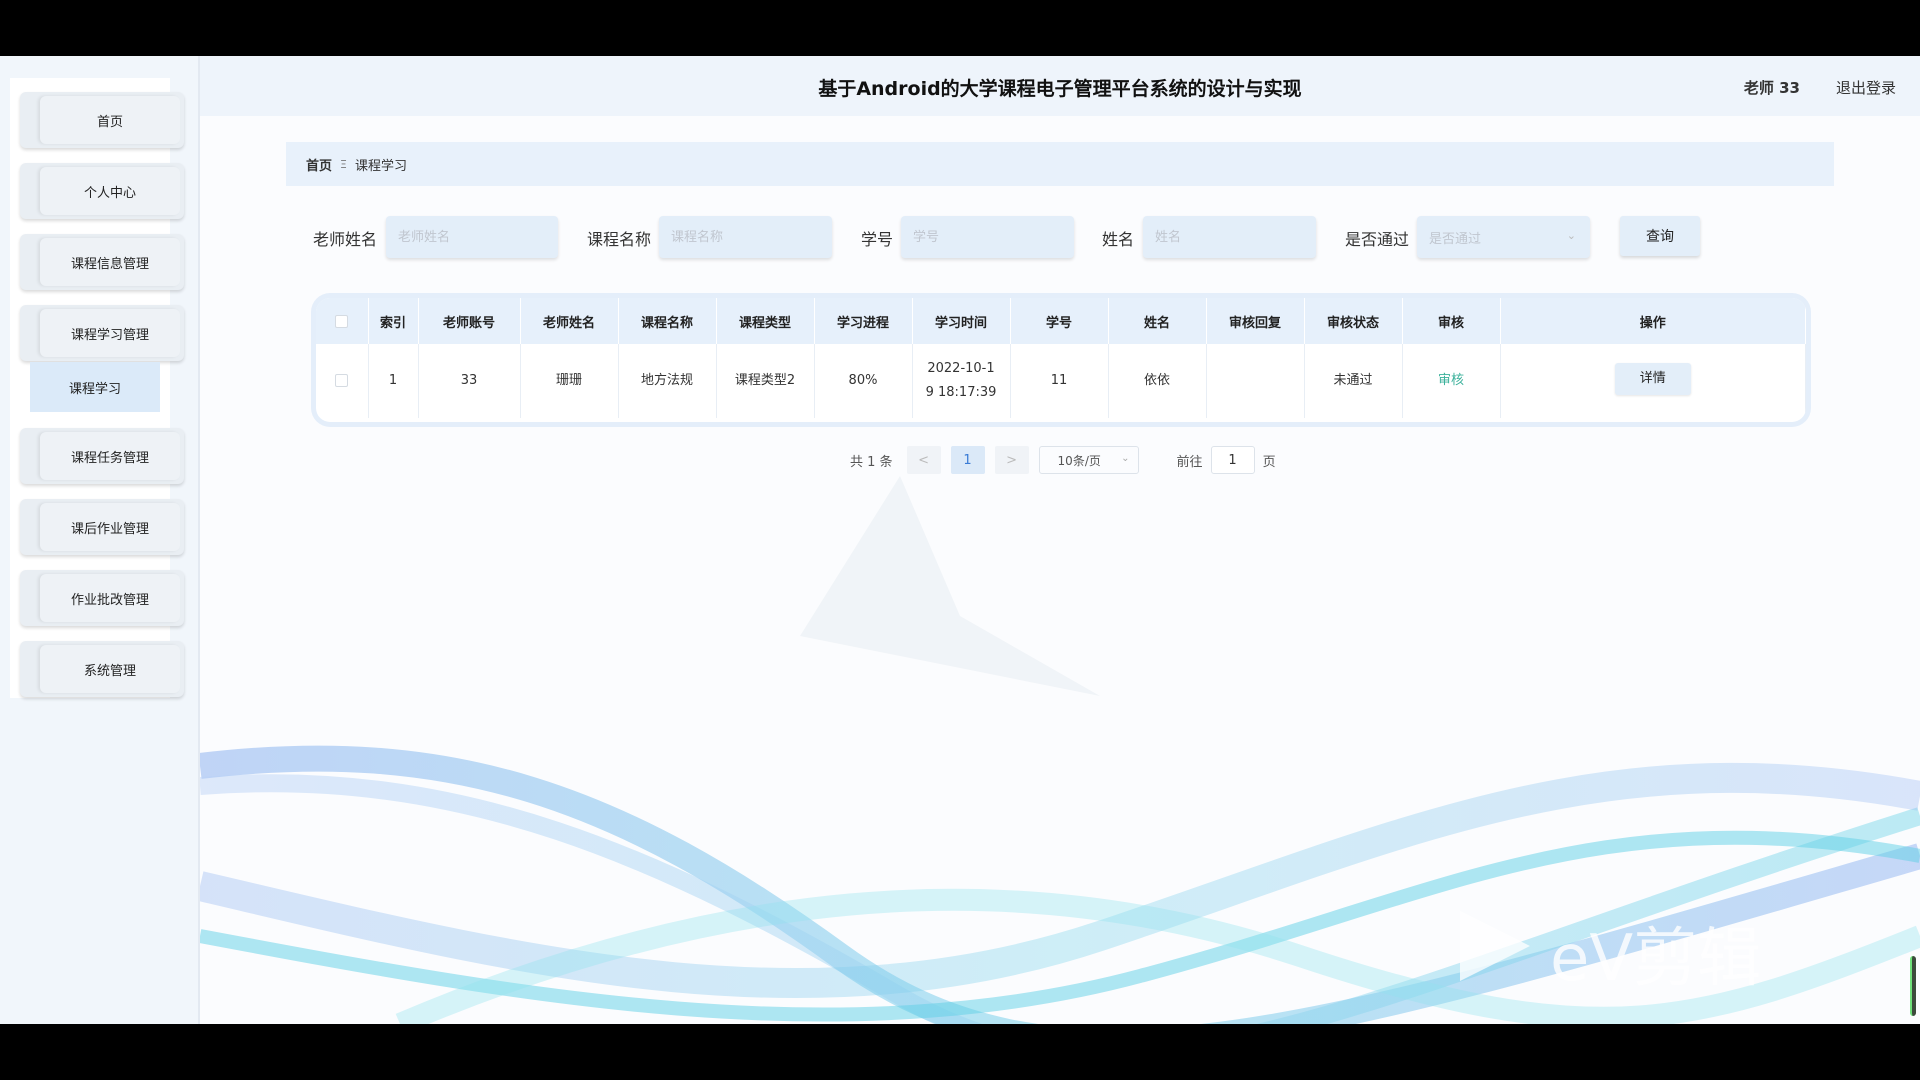 The height and width of the screenshot is (1080, 1920). What do you see at coordinates (1118, 239) in the screenshot?
I see `name-label: 姓名` at bounding box center [1118, 239].